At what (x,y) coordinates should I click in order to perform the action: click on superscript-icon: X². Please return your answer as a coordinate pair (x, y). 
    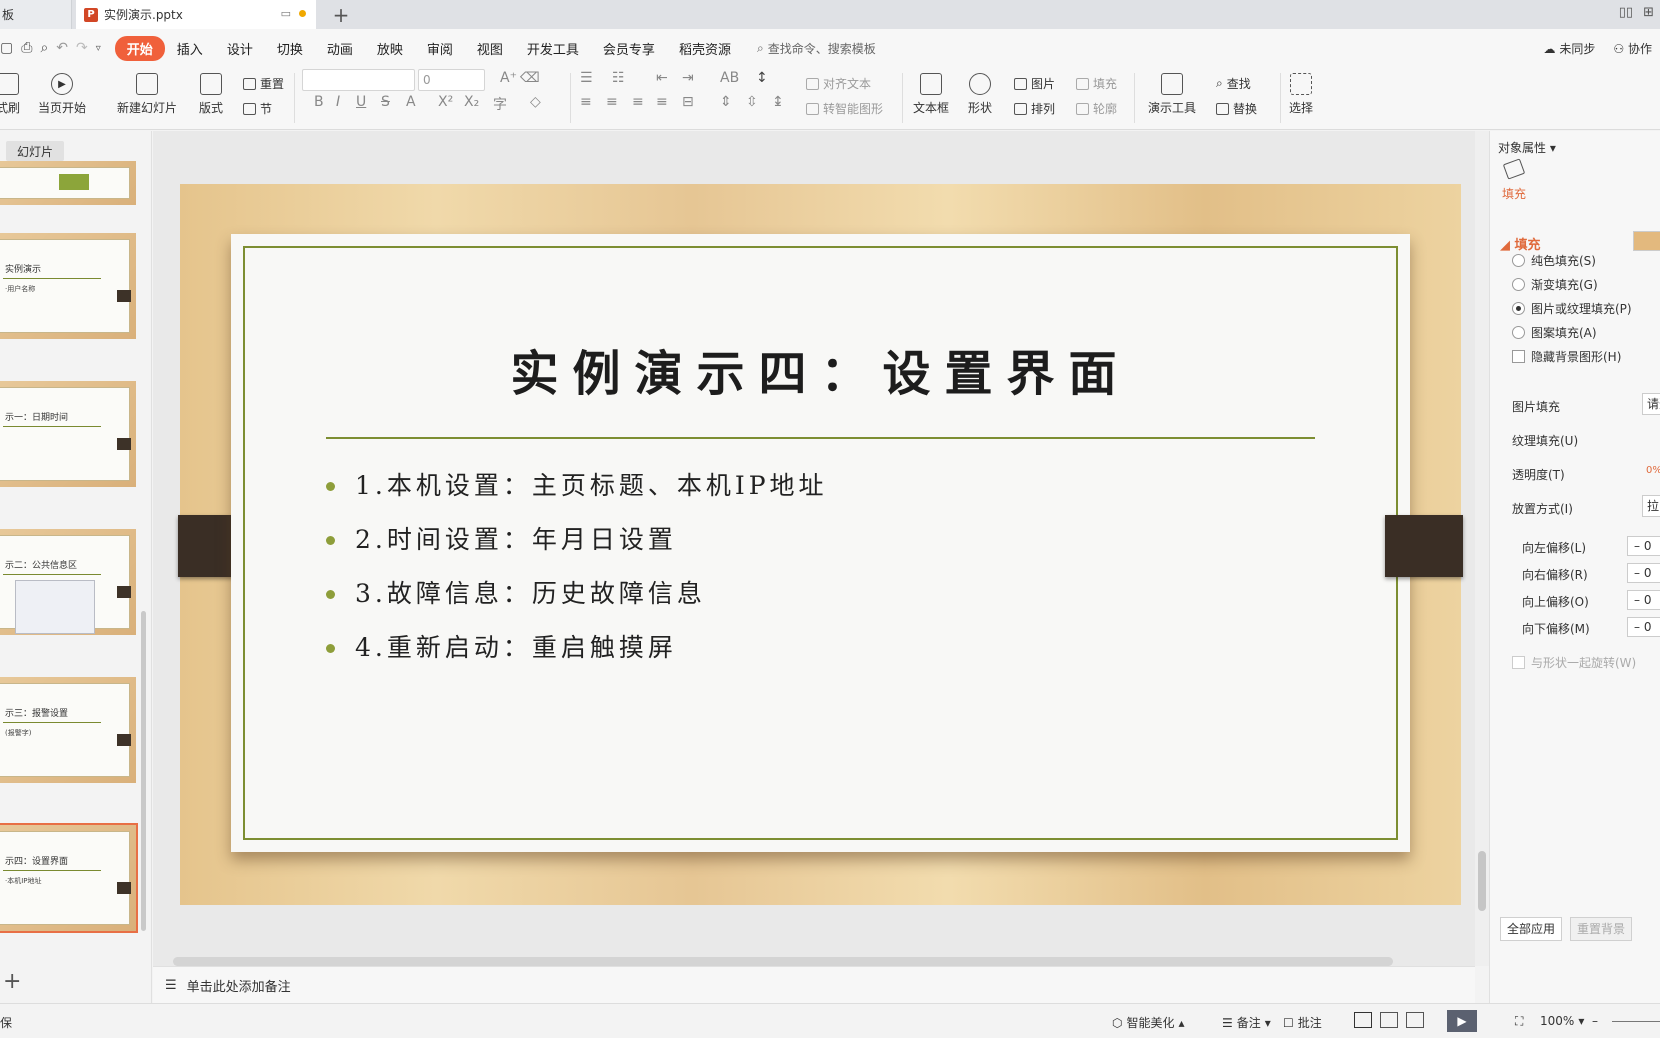
    Looking at the image, I should click on (445, 102).